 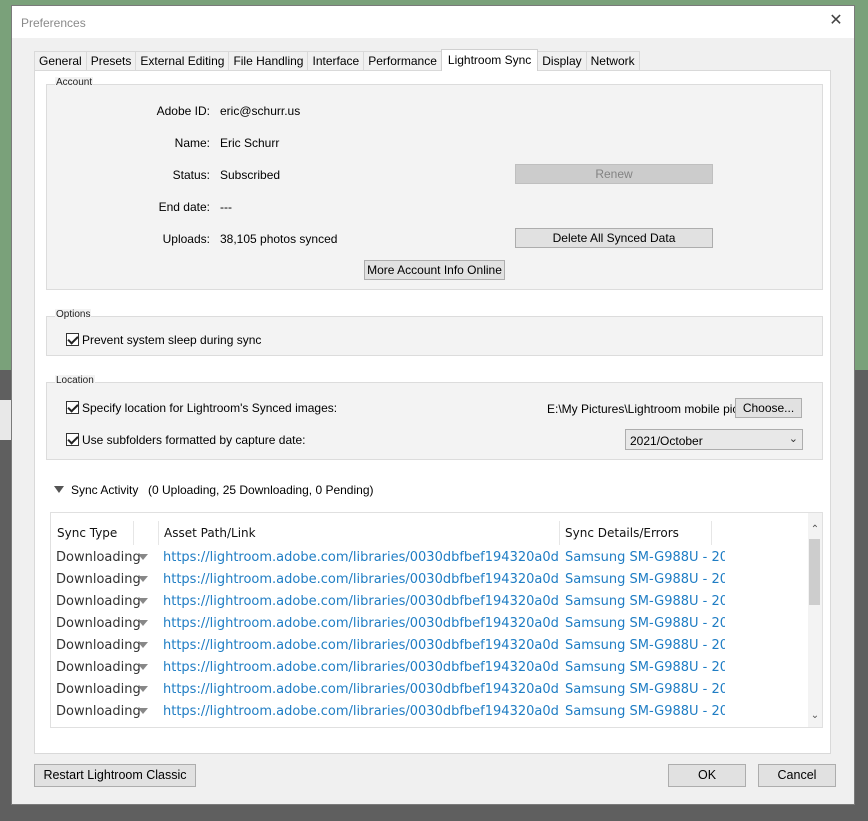 I want to click on scrollbar-thumb, so click(x=814, y=572).